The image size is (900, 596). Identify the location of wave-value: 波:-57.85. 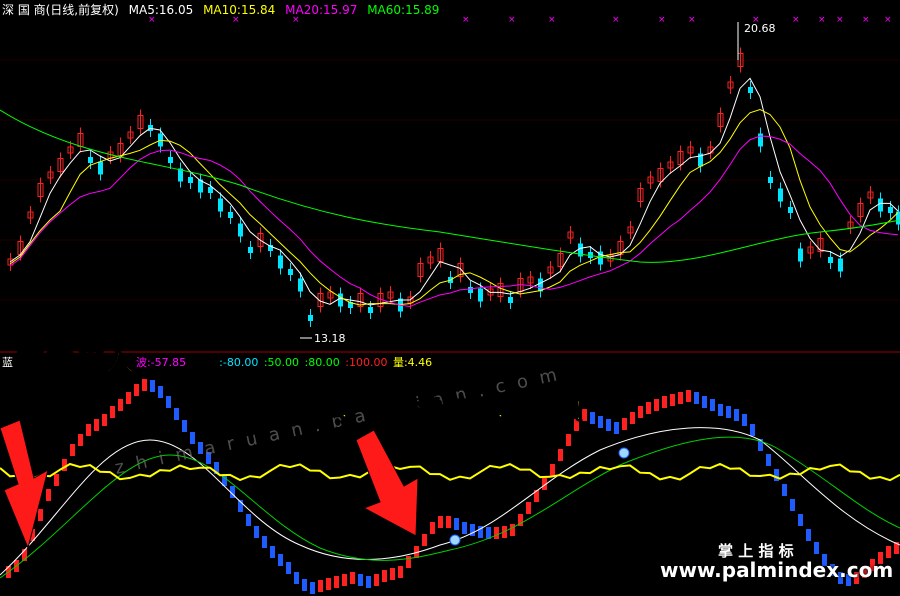
(161, 362).